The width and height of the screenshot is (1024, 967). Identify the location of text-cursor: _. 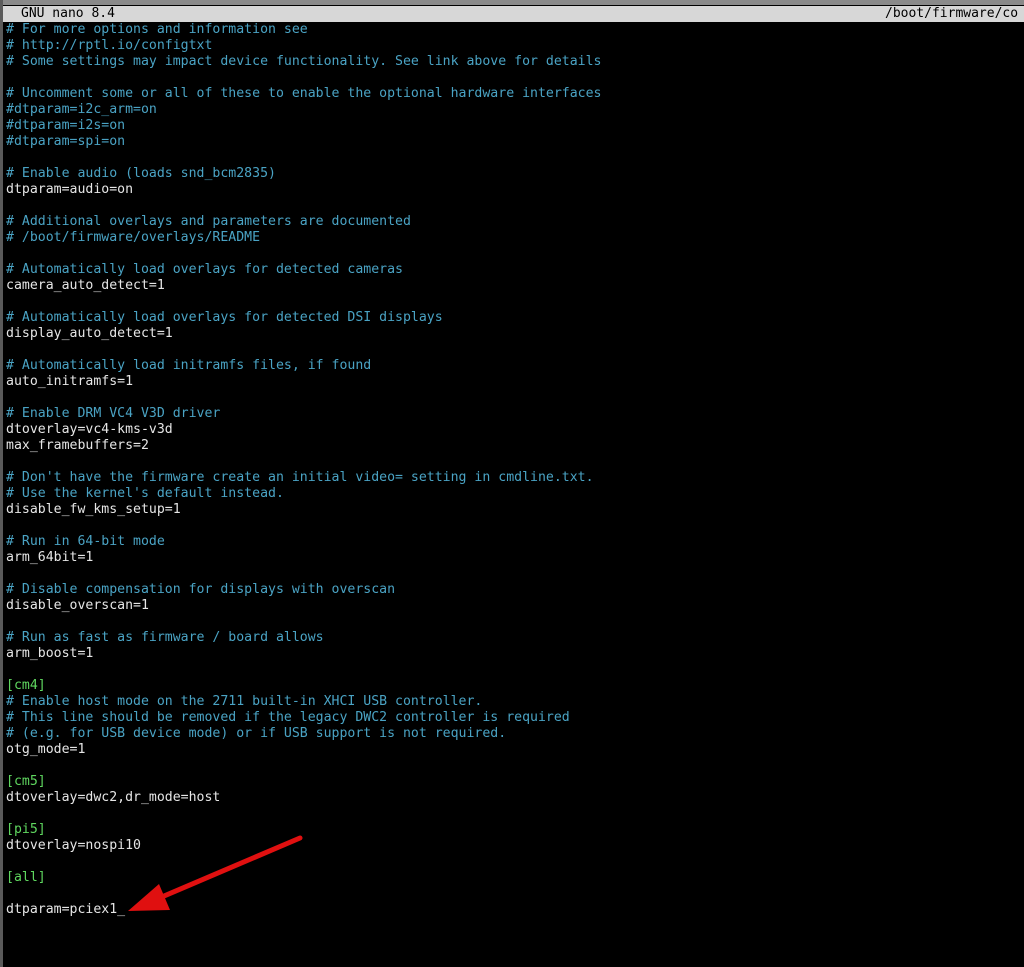
(121, 909).